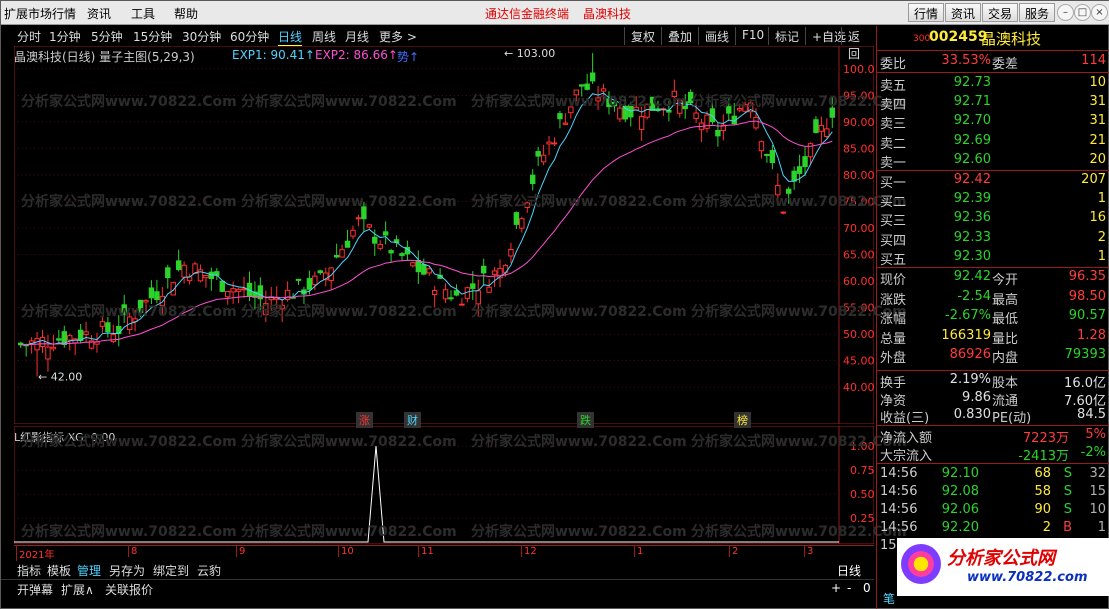 This screenshot has height=609, width=1109. Describe the element at coordinates (77, 589) in the screenshot. I see `tab-expand: 扩展∧` at that location.